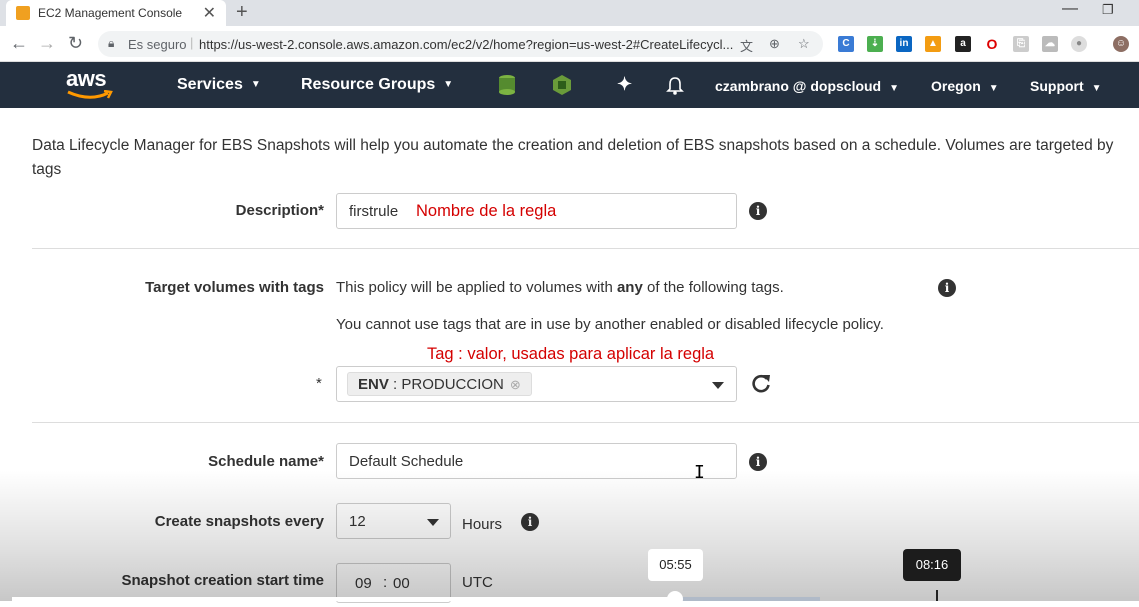 This screenshot has height=607, width=1139. What do you see at coordinates (846, 44) in the screenshot?
I see `extension-icon: C` at bounding box center [846, 44].